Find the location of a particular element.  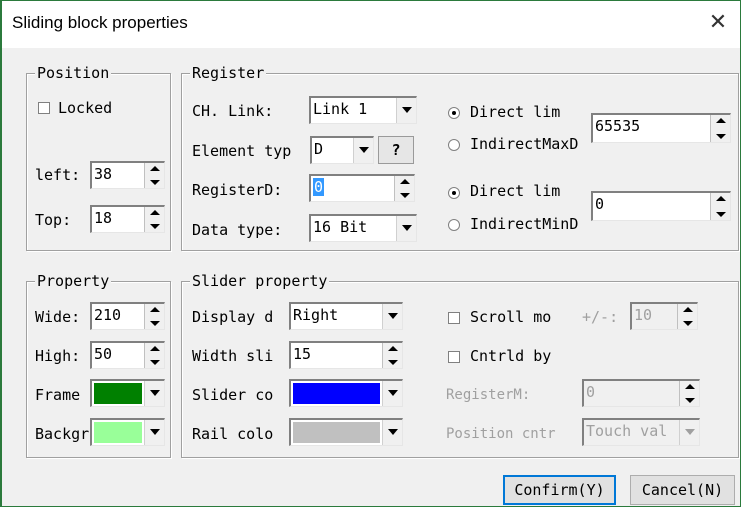

title-bar: Sliding block properties ✕ is located at coordinates (371, 24).